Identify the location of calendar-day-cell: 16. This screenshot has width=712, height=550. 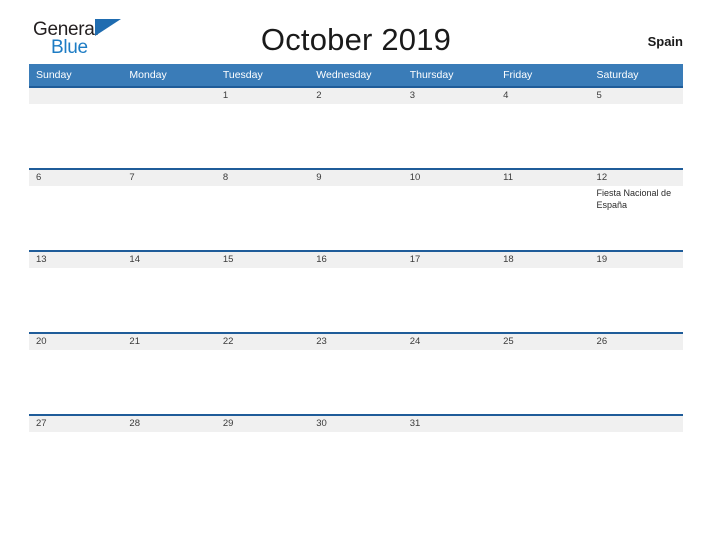
(356, 291).